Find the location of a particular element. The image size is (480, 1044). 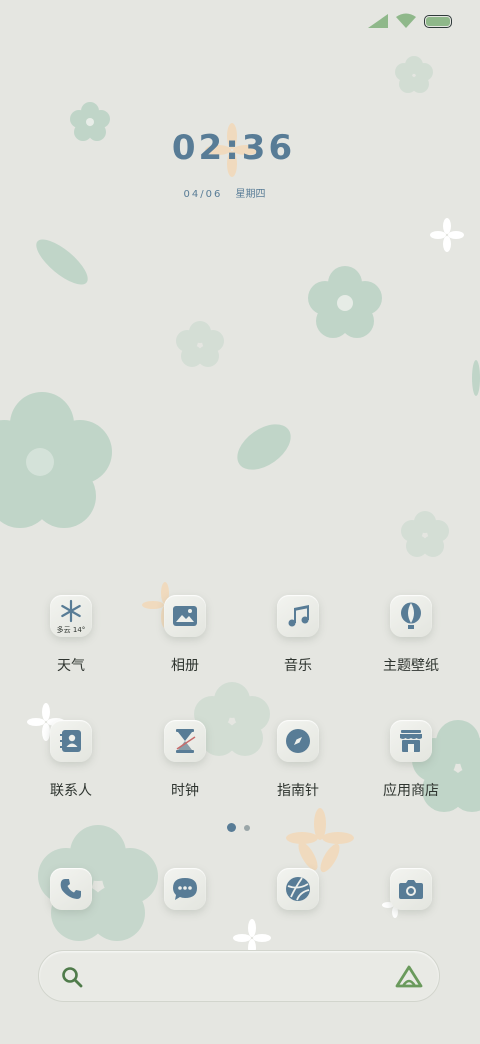

dock-browser is located at coordinates (298, 889).